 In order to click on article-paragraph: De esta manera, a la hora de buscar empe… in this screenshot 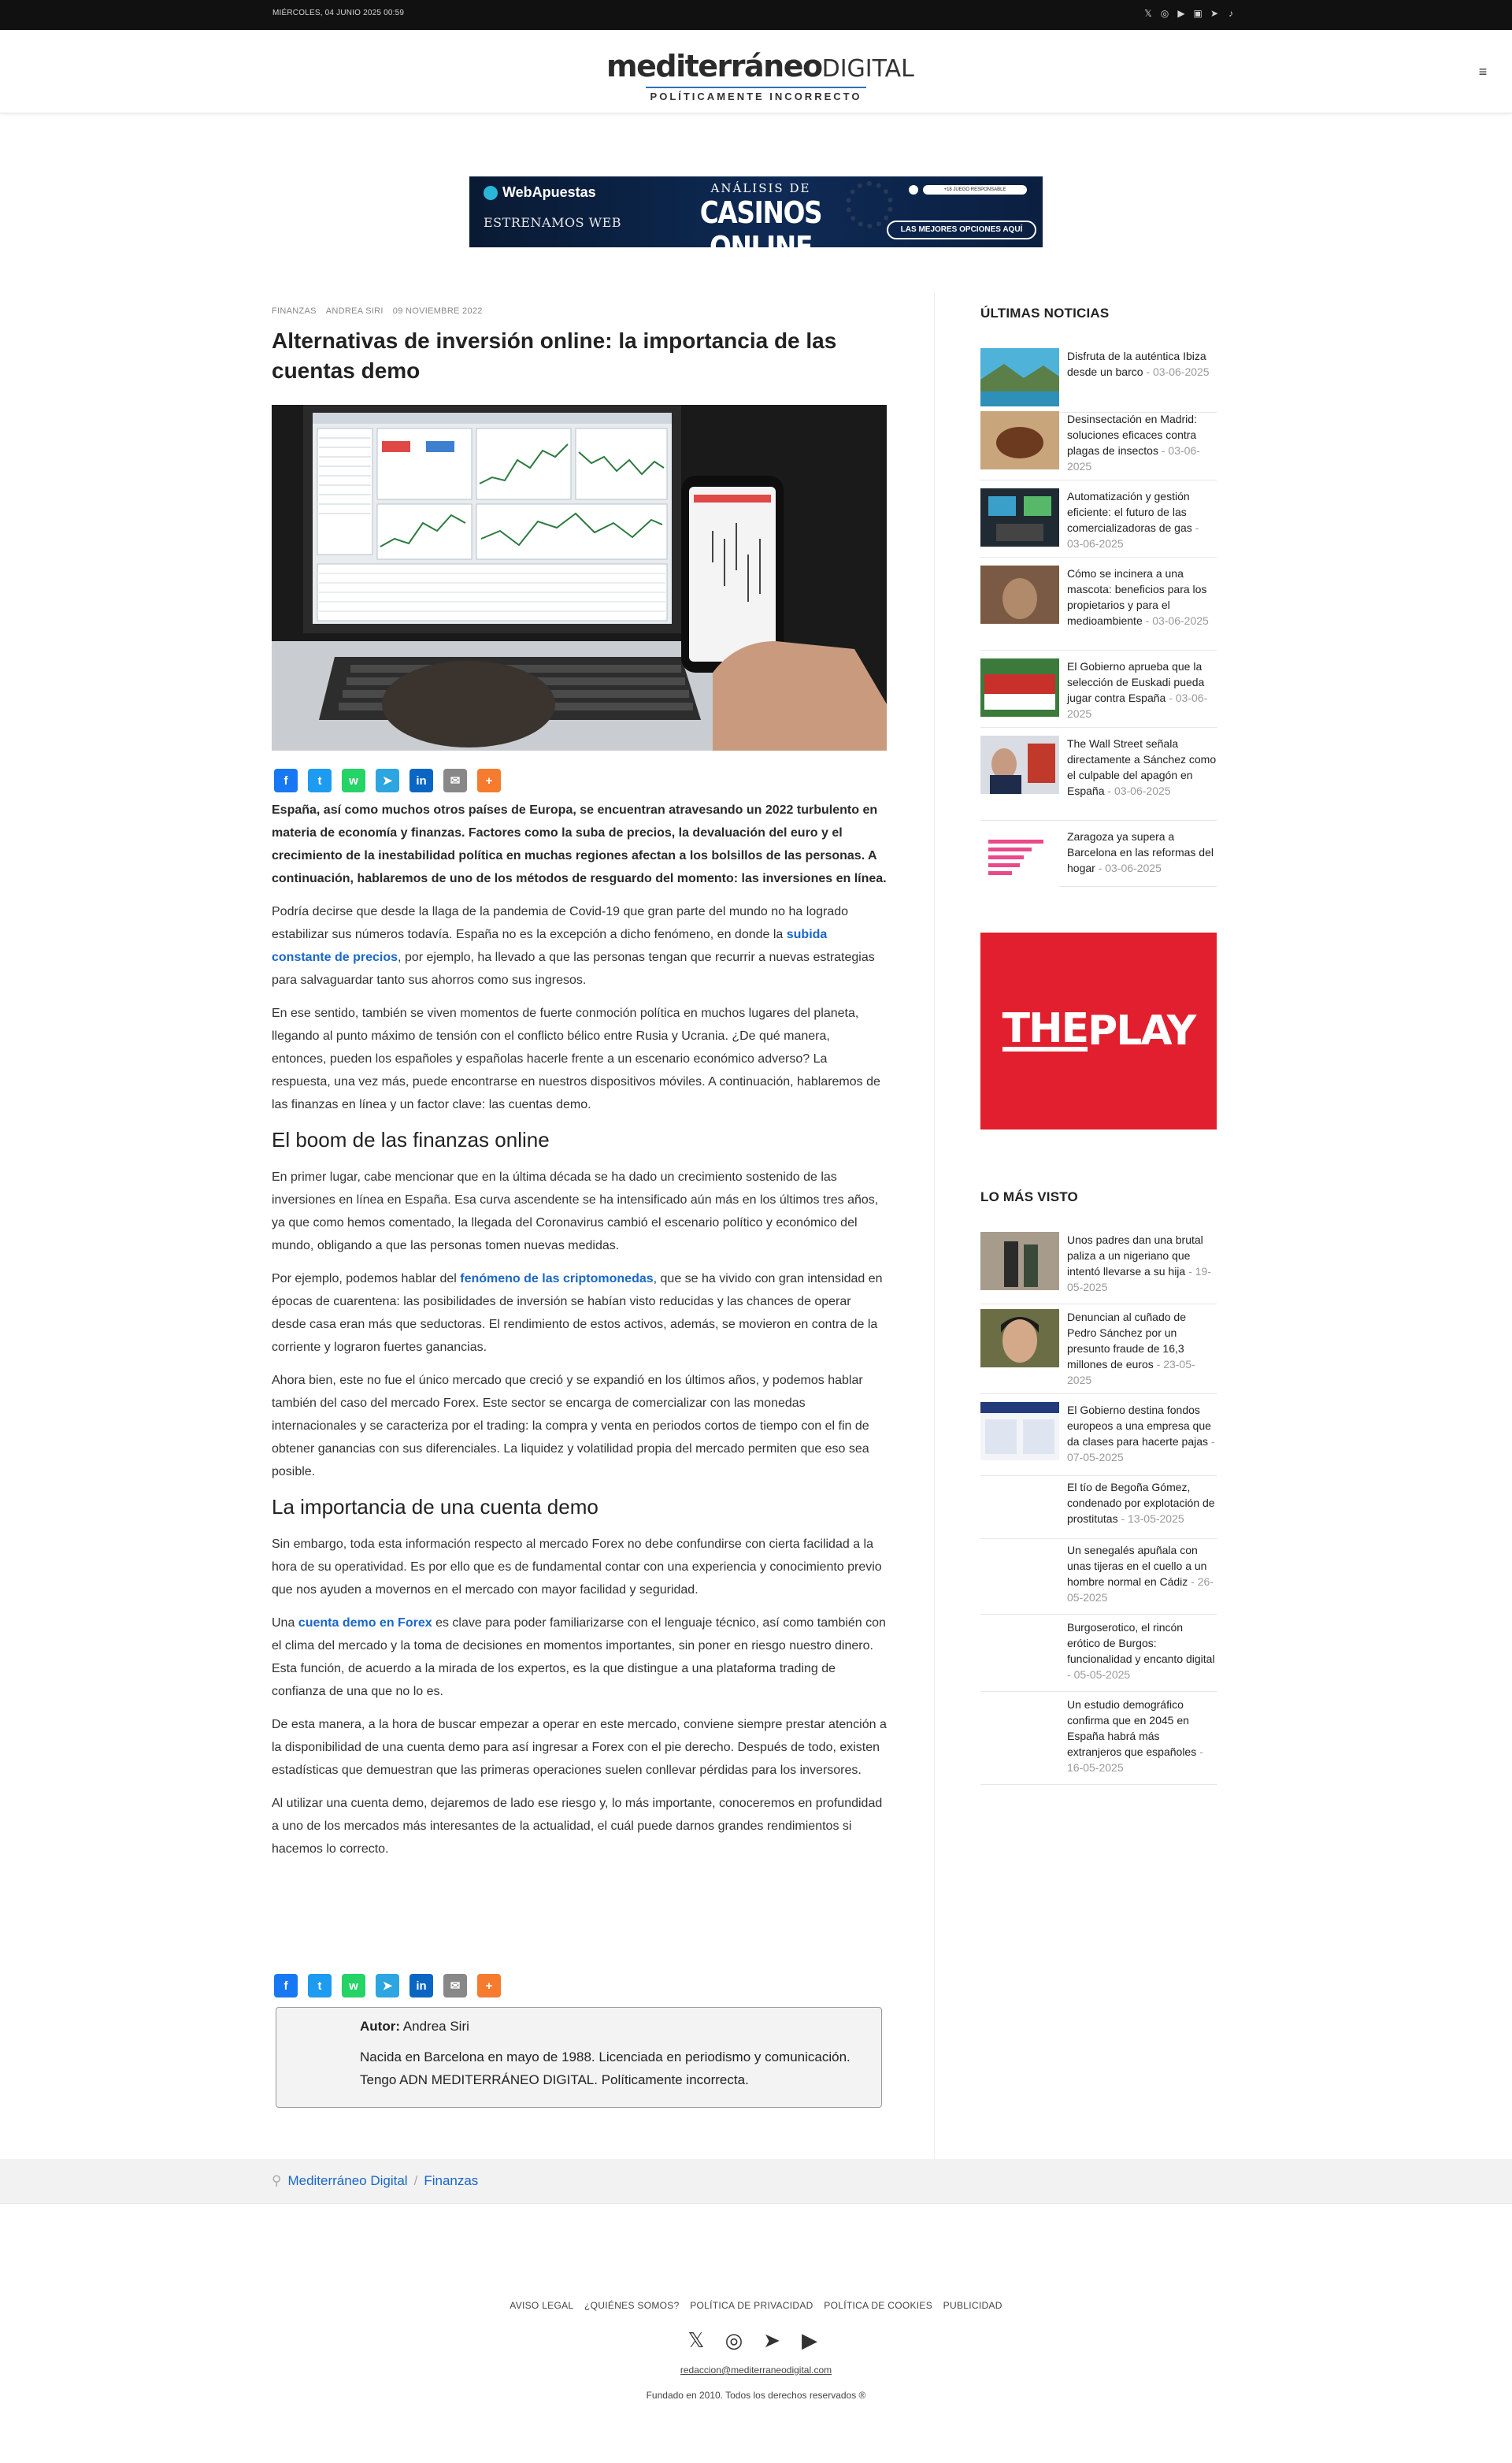, I will do `click(579, 1747)`.